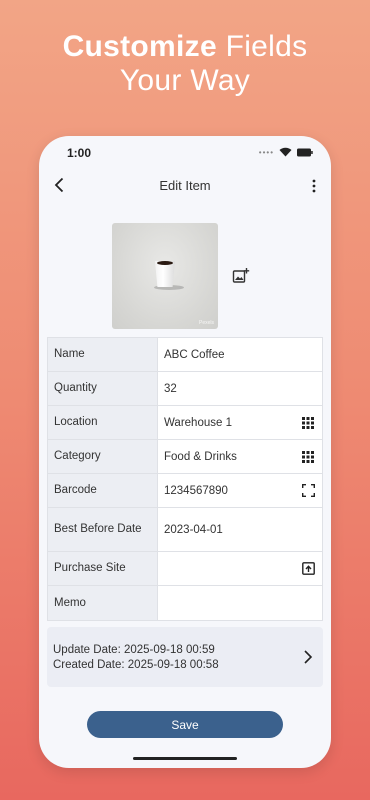 The image size is (370, 800). What do you see at coordinates (103, 456) in the screenshot?
I see `field-label: Category` at bounding box center [103, 456].